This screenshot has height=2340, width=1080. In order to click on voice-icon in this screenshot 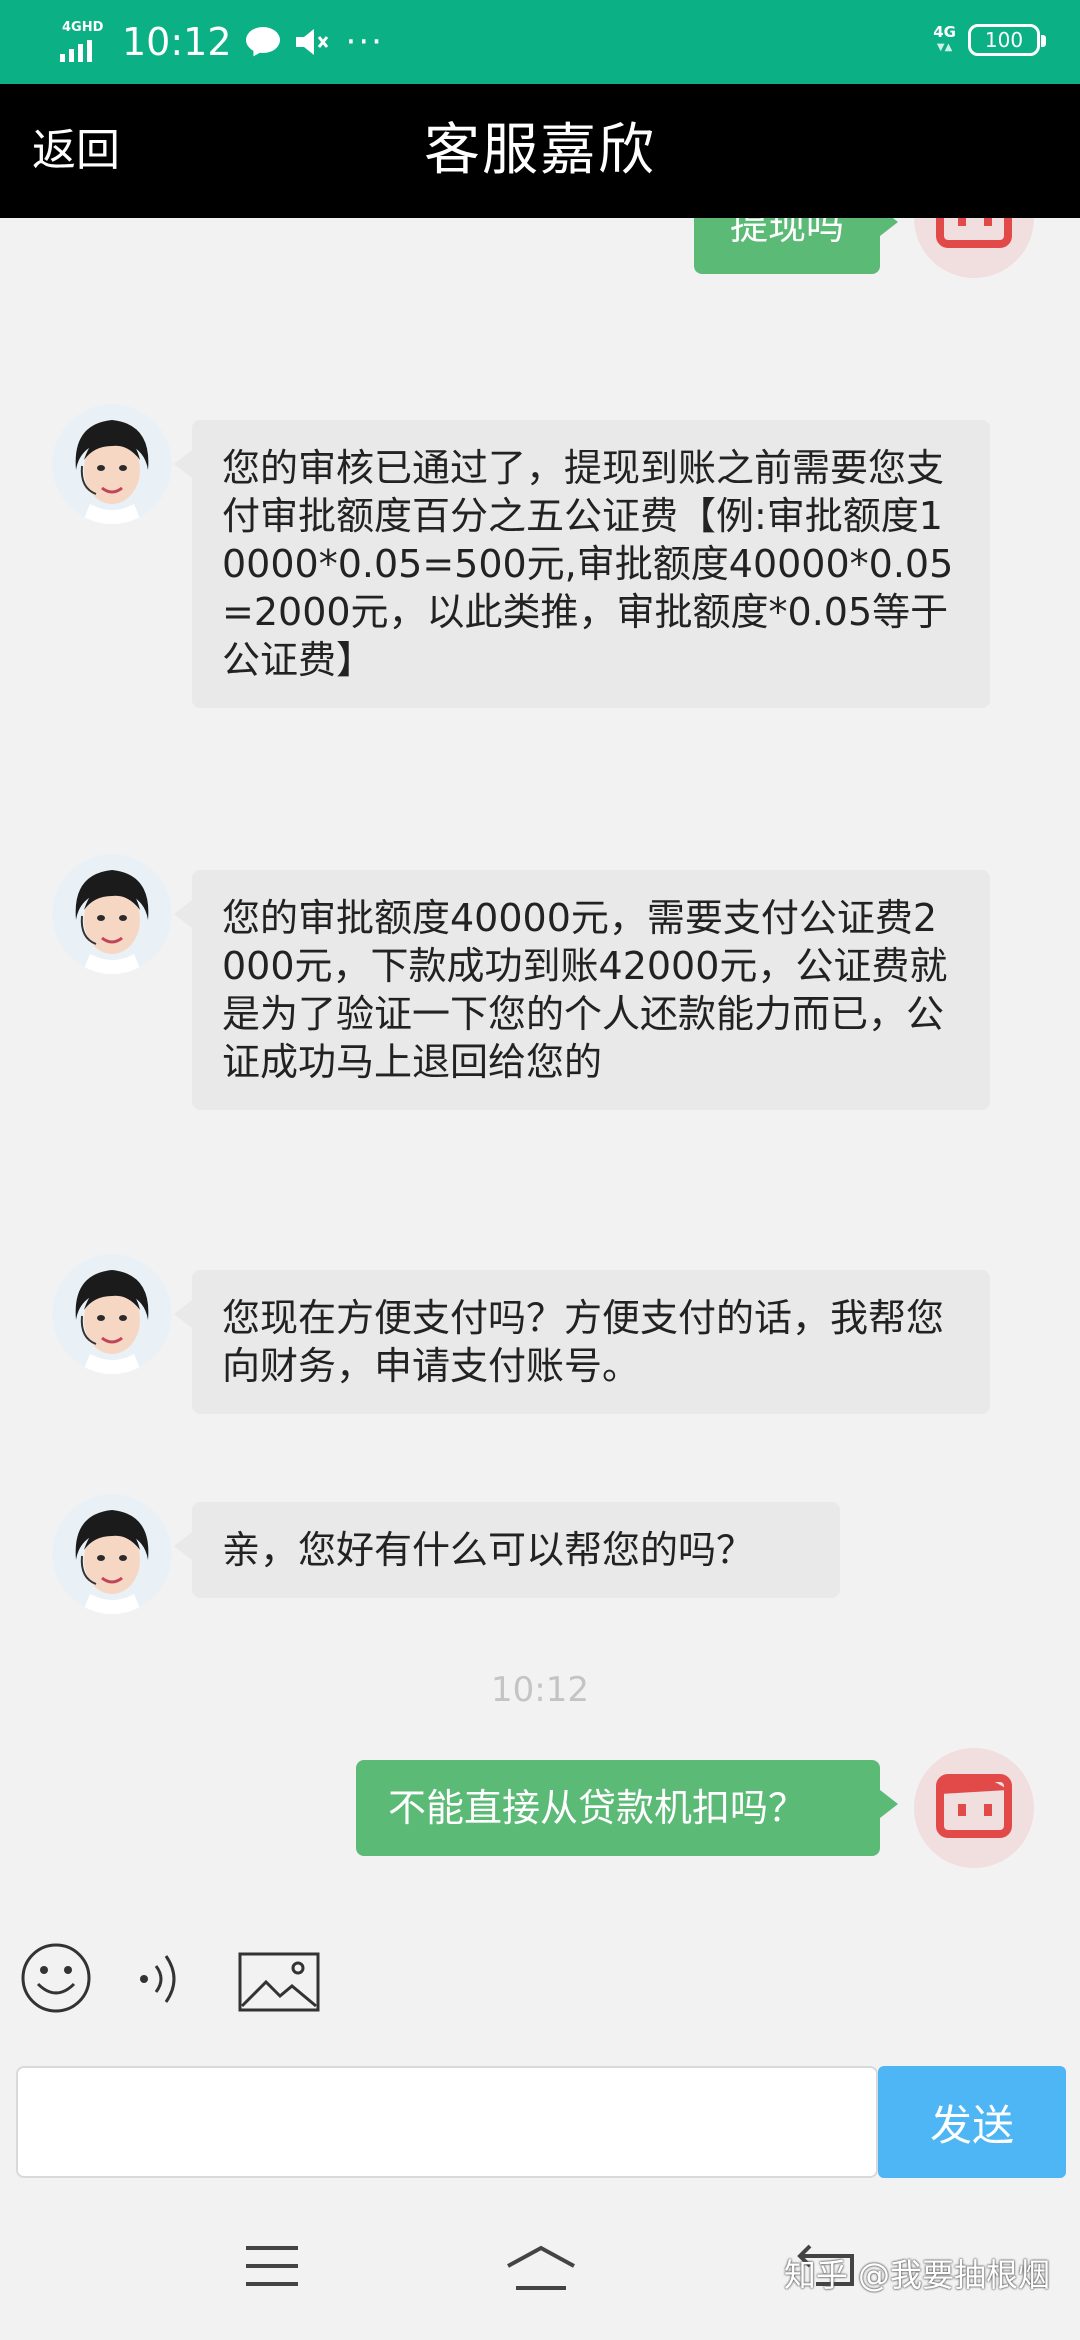, I will do `click(164, 1979)`.